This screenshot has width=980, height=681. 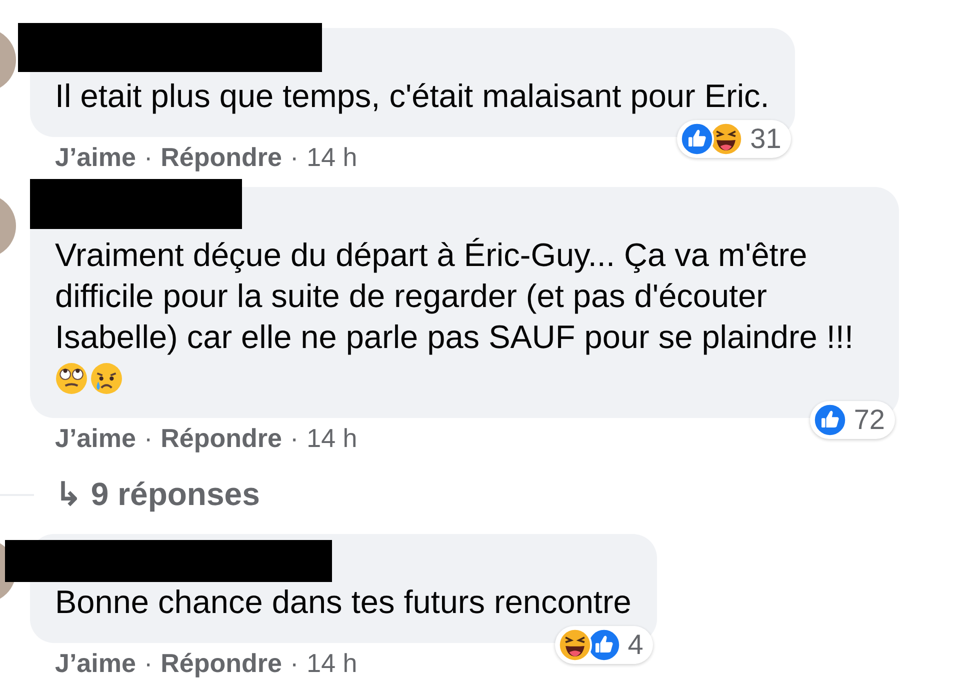 I want to click on reaction-summary: 4, so click(x=604, y=645).